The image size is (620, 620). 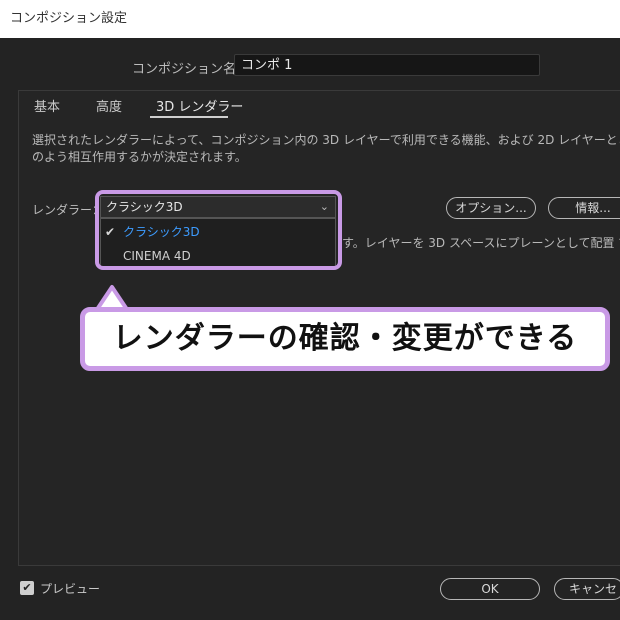 What do you see at coordinates (218, 230) in the screenshot?
I see `annotation-highlight-frame` at bounding box center [218, 230].